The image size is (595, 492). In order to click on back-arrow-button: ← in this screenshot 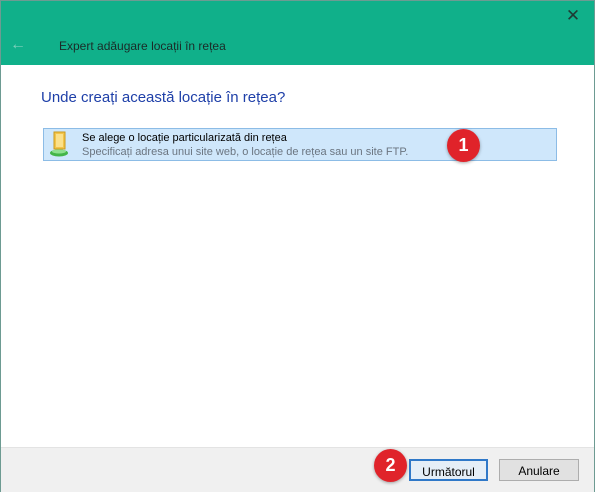, I will do `click(18, 45)`.